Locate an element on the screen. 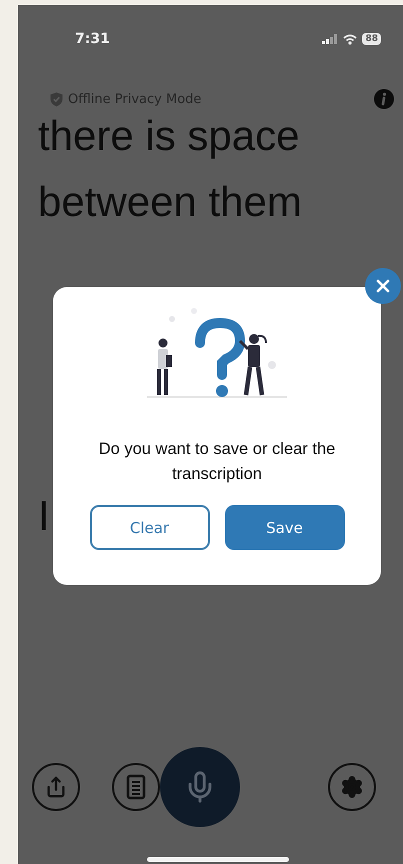 The width and height of the screenshot is (403, 864). save-button: Save is located at coordinates (284, 527).